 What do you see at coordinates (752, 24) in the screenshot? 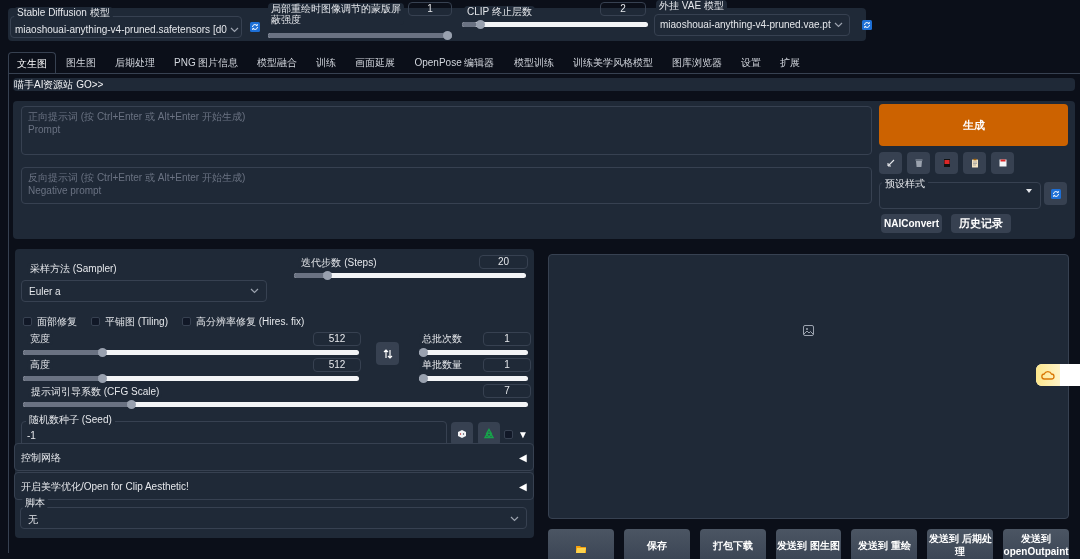
I see `vae-dropdown: miaoshouai-anything-v4-pruned.vae.pt` at bounding box center [752, 24].